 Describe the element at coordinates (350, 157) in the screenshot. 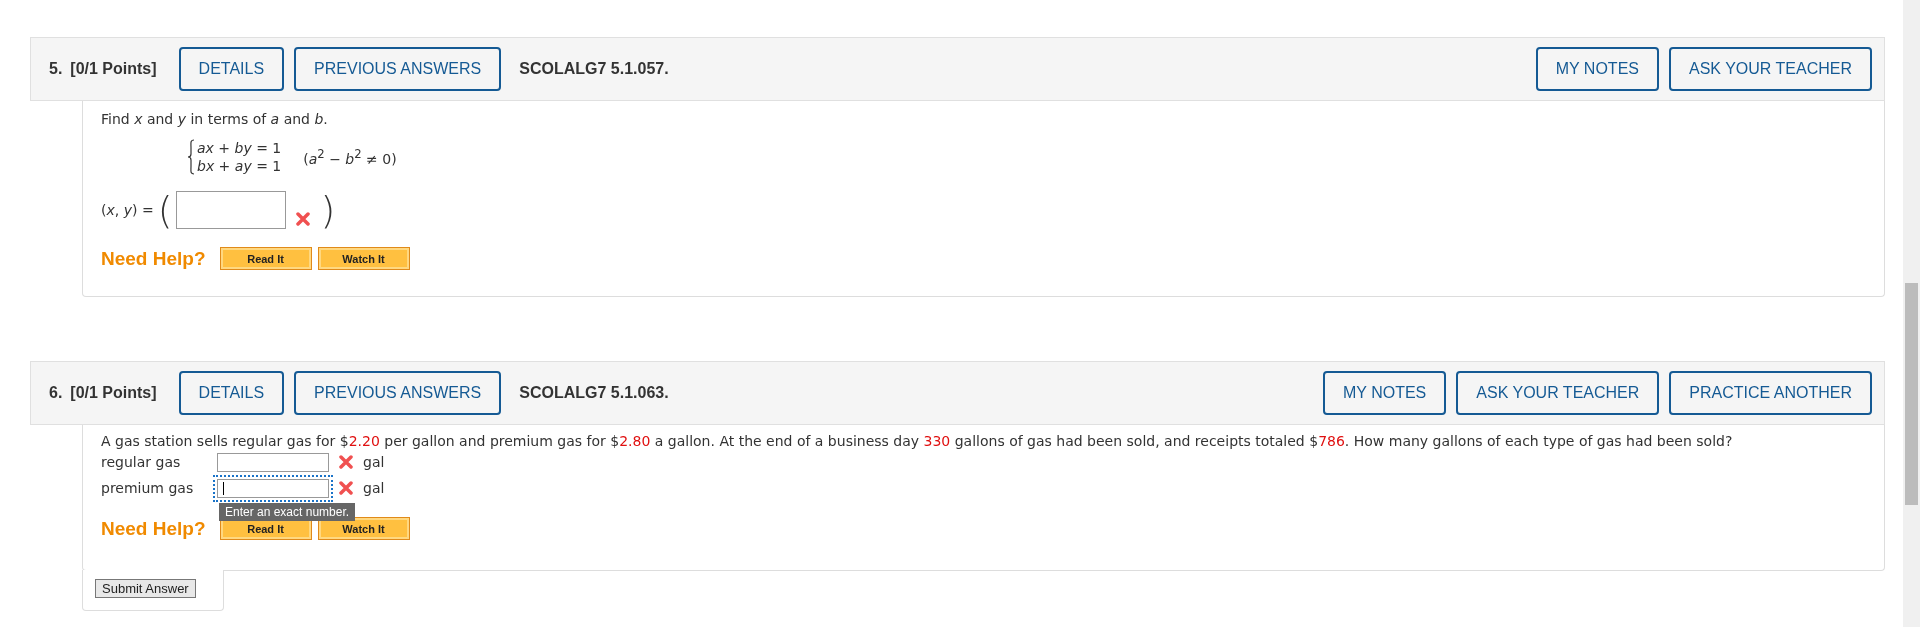

I see `condition: (a$^{2}$ − b$^{2}$ ≠ 0)` at that location.